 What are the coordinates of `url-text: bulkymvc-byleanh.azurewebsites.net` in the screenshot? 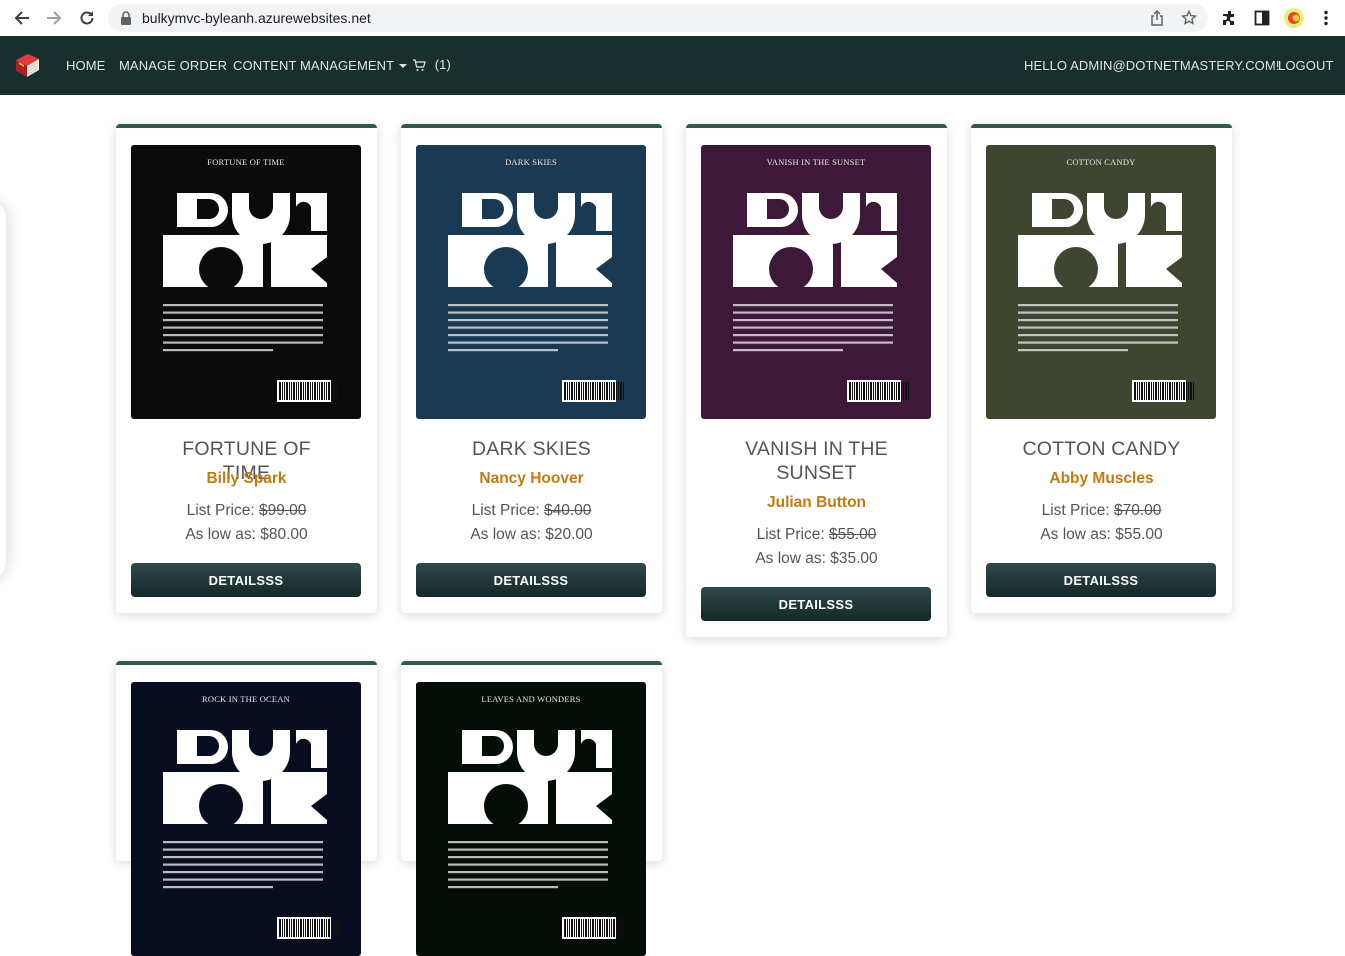 It's located at (256, 18).